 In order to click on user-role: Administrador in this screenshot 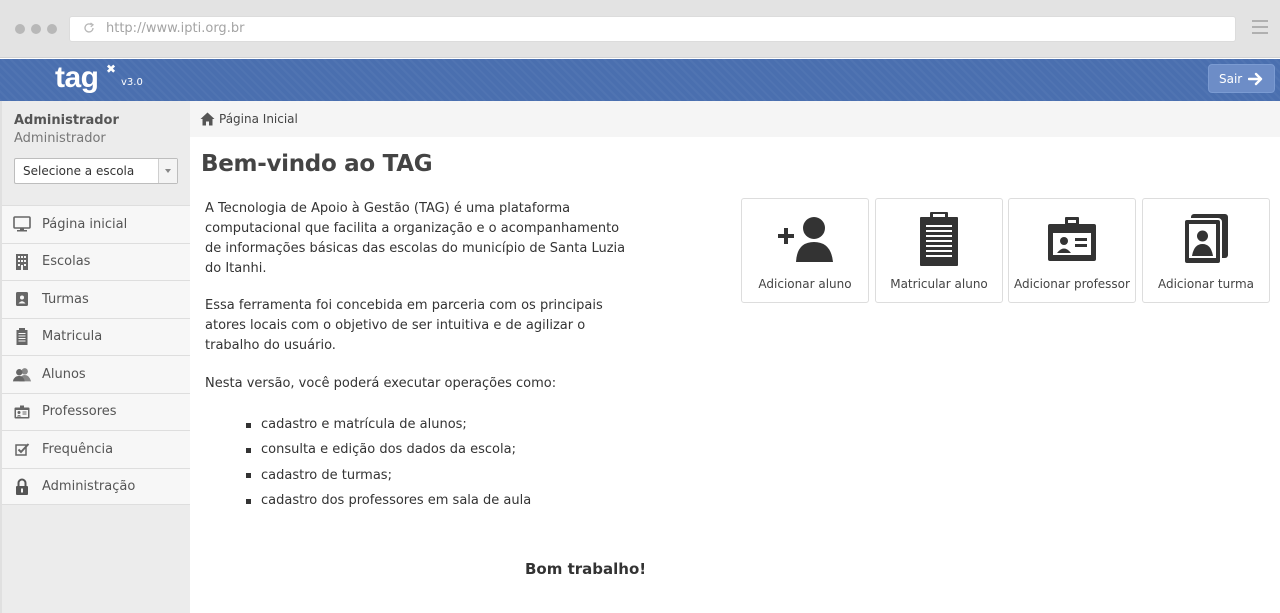, I will do `click(60, 138)`.